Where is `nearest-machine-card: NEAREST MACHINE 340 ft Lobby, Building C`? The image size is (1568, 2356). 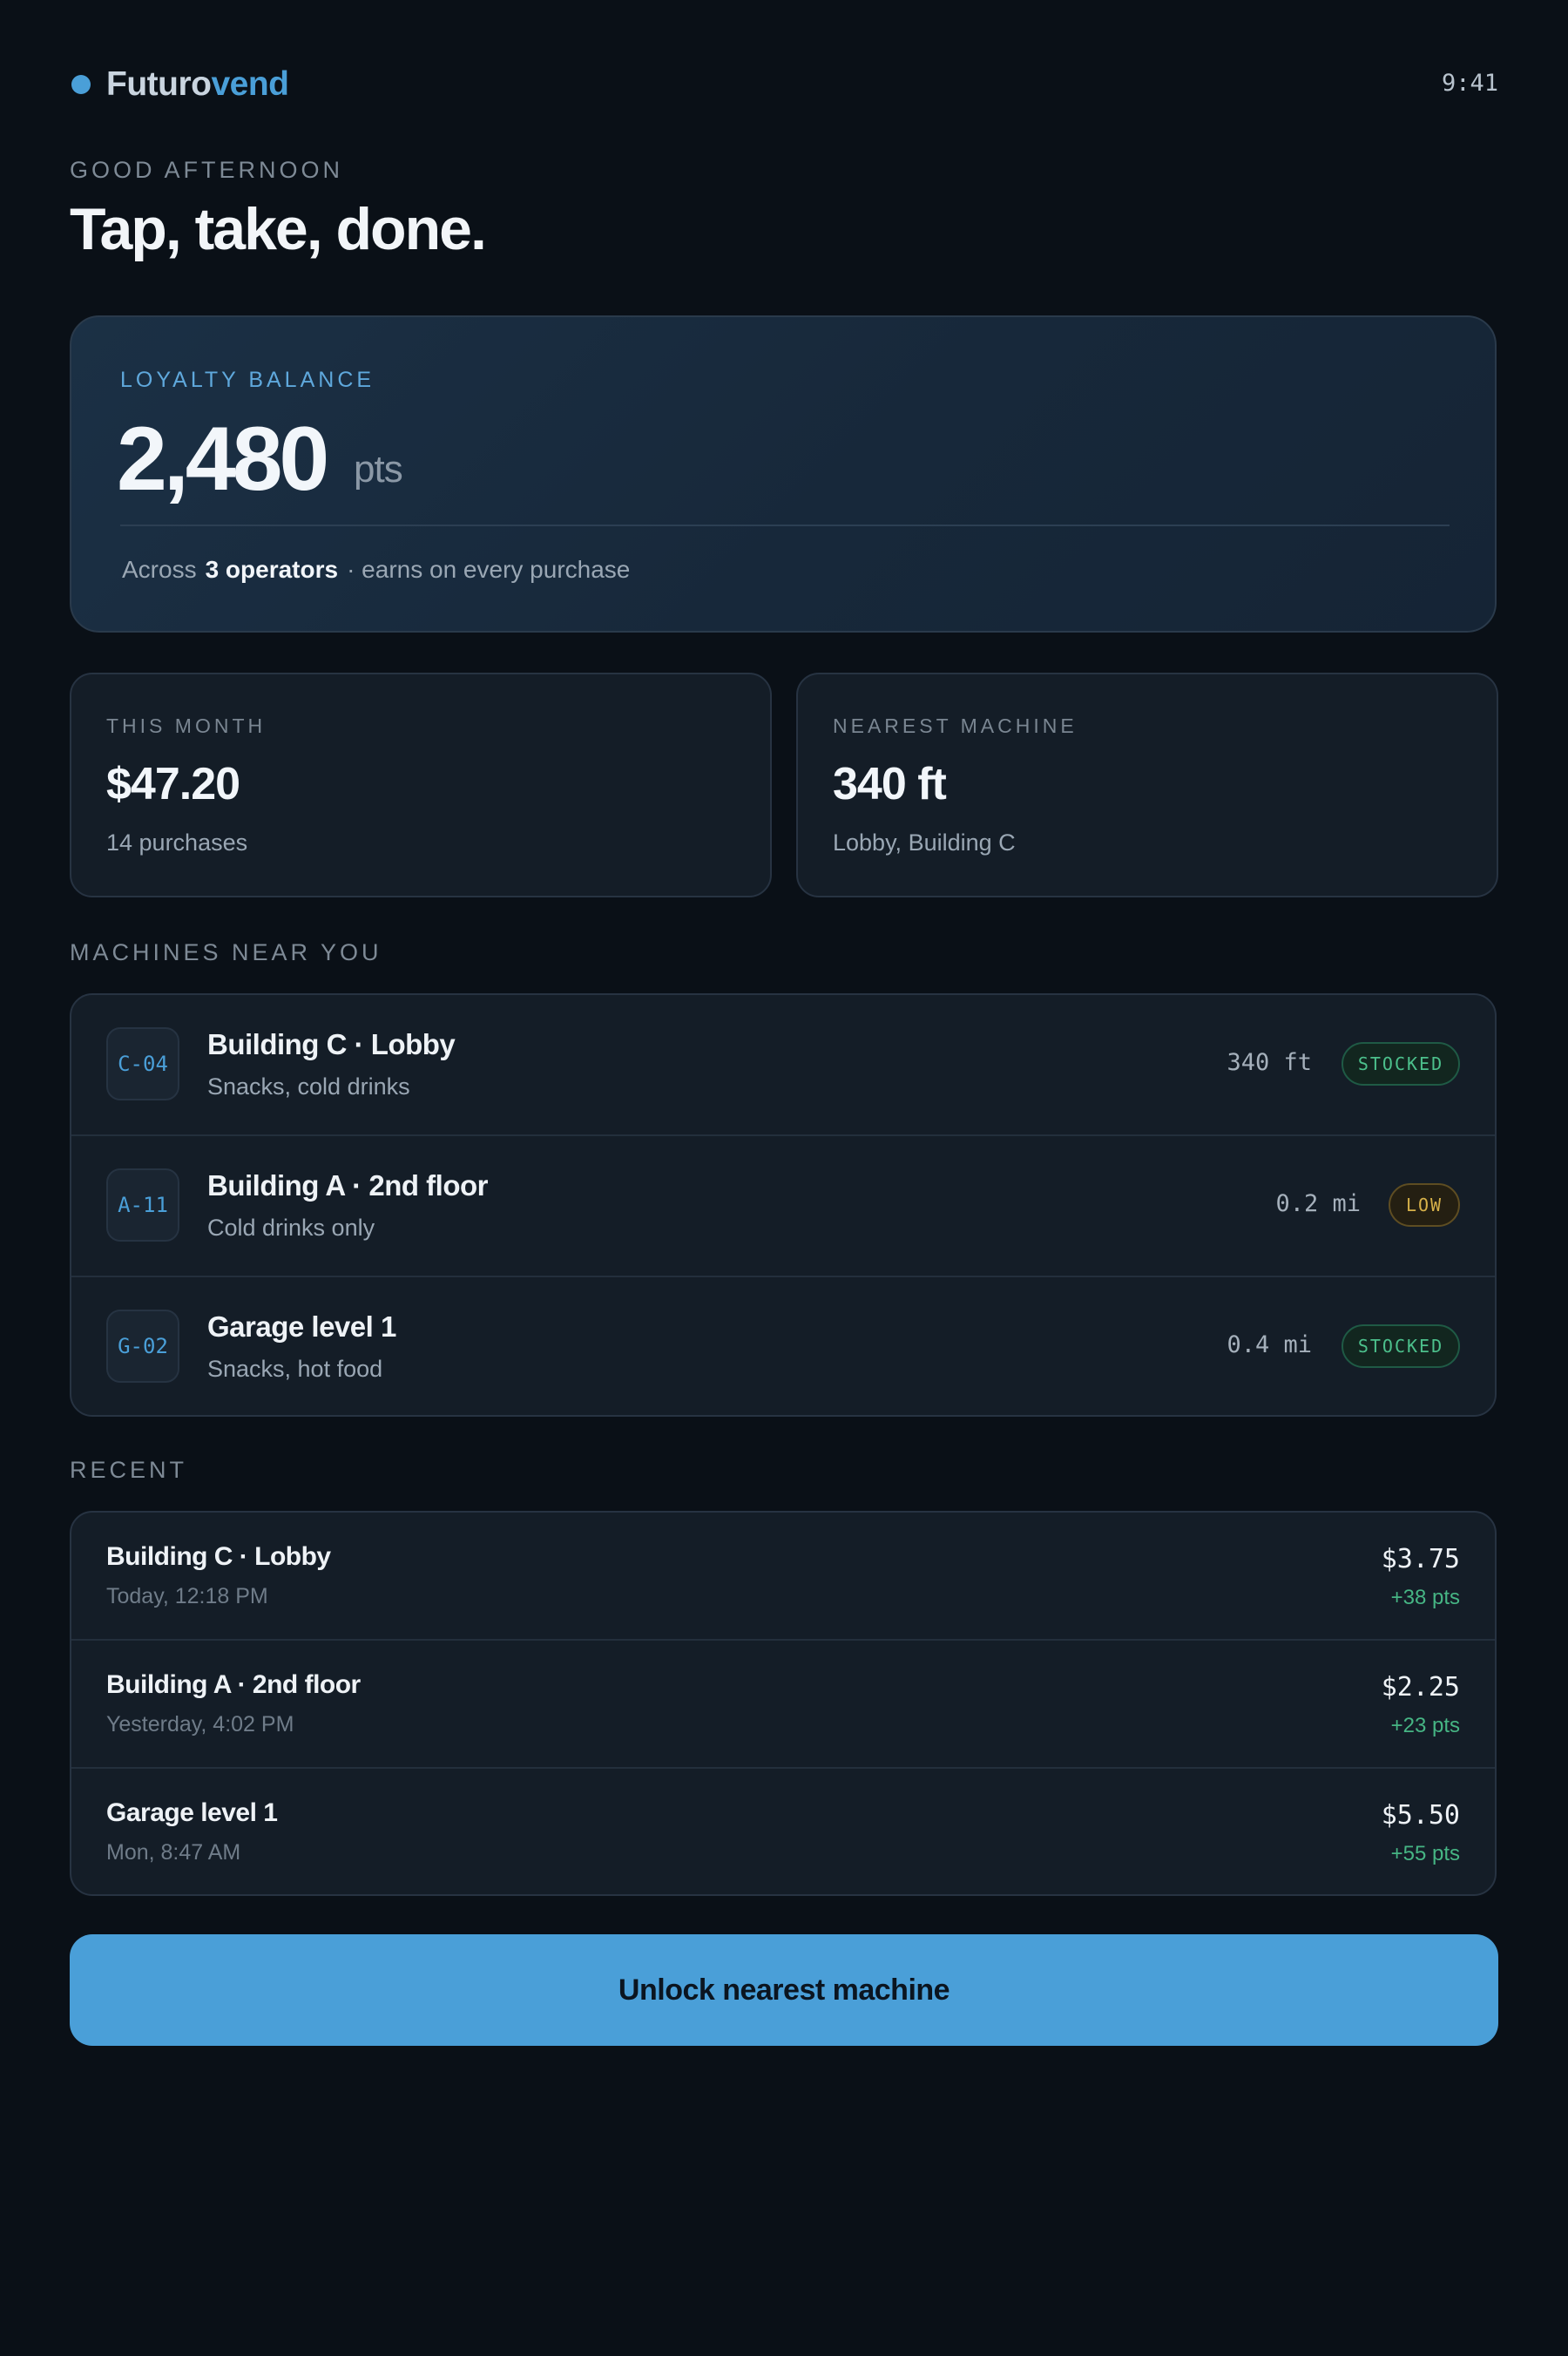 nearest-machine-card: NEAREST MACHINE 340 ft Lobby, Building C is located at coordinates (1147, 785).